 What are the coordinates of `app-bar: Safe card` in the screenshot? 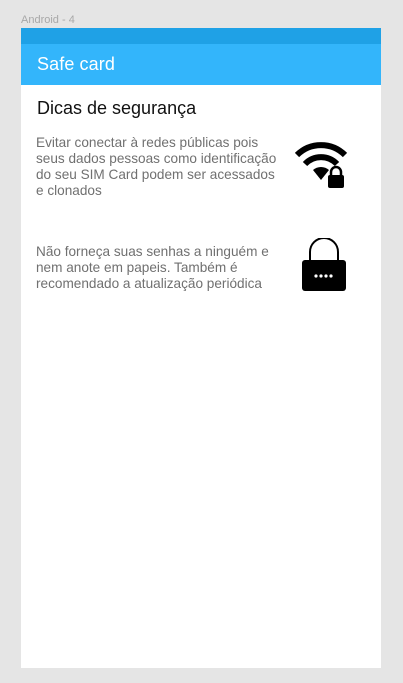 It's located at (201, 64).